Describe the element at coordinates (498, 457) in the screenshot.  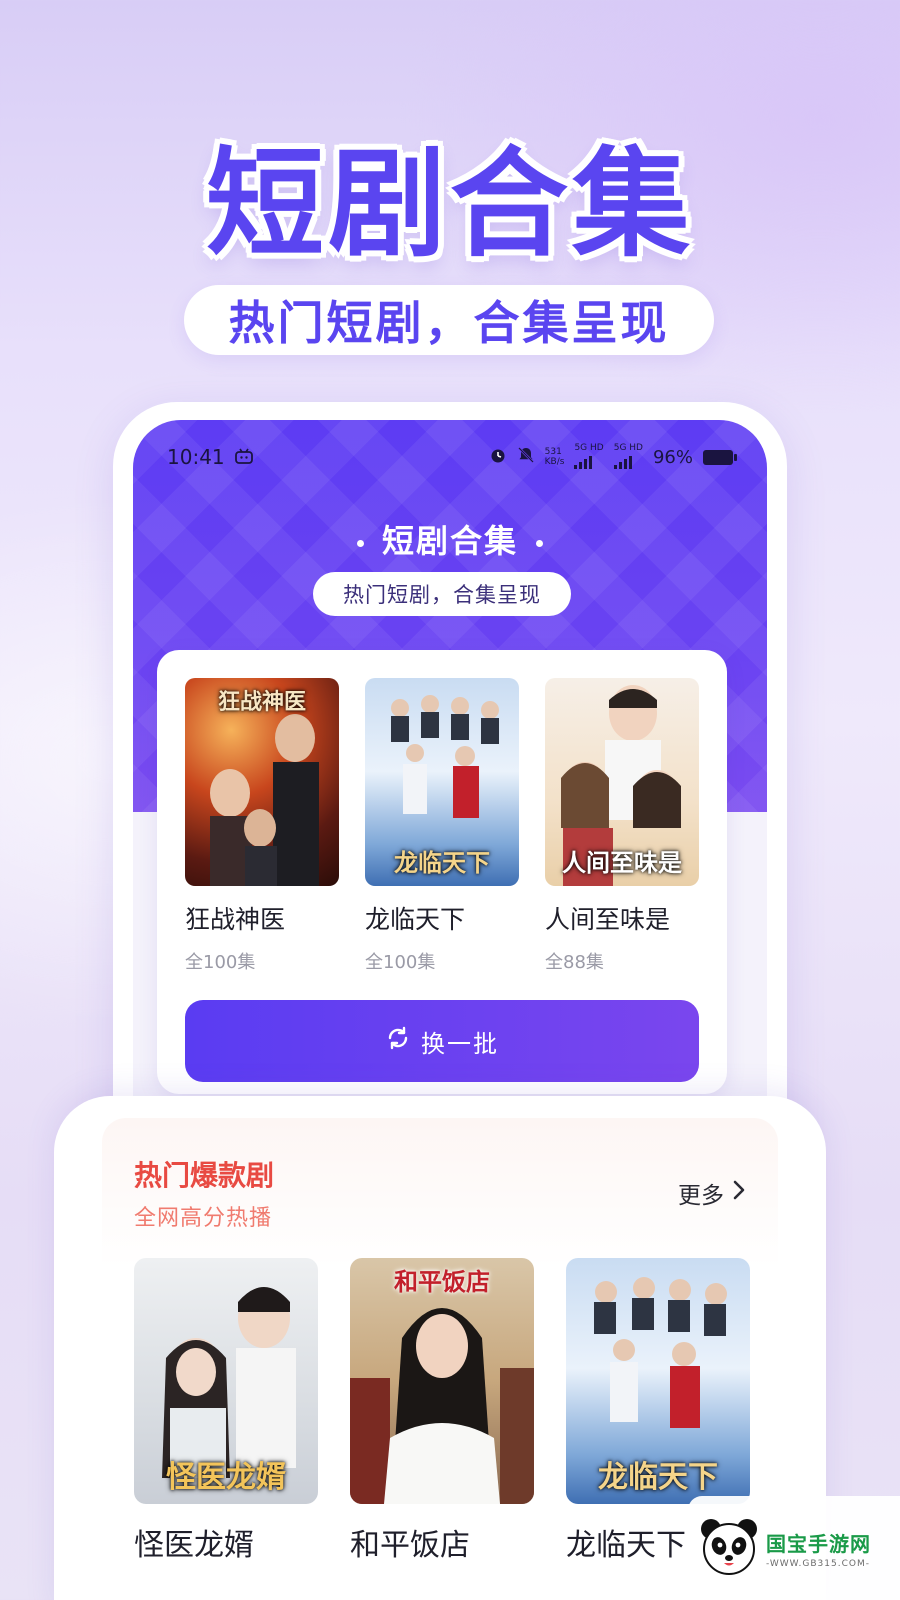
I see `alarm-icon` at that location.